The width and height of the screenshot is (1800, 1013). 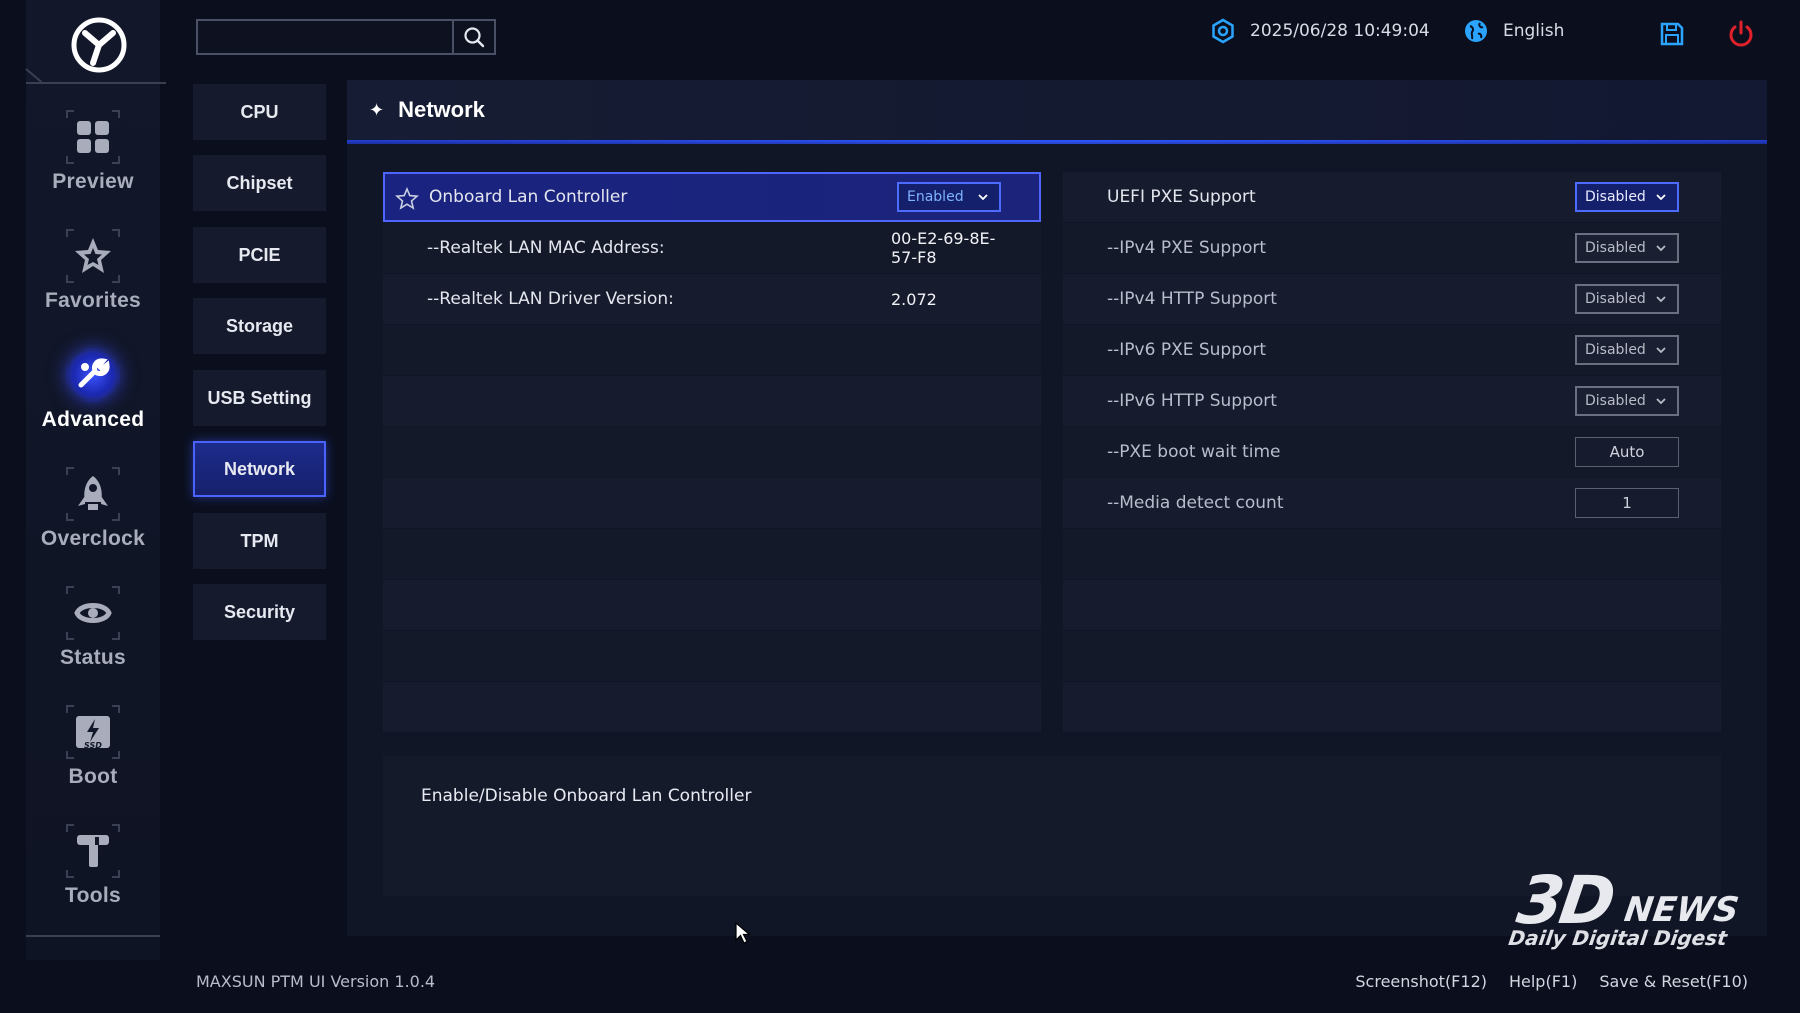 I want to click on setting-row-ipv6-http: --IPv6 HTTP Support Disabled, so click(x=1392, y=401).